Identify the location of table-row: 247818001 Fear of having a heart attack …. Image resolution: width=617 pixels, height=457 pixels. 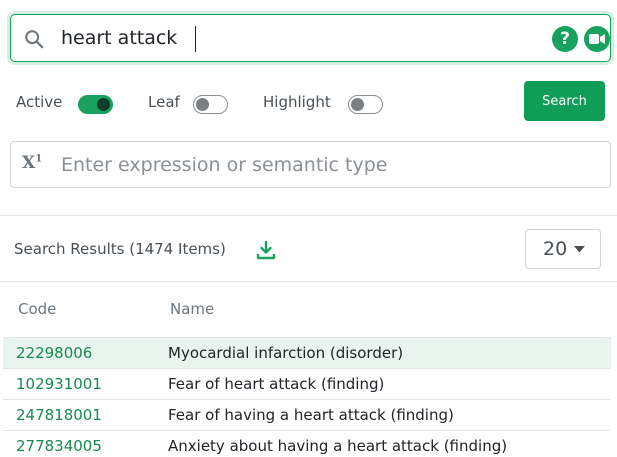
(307, 415).